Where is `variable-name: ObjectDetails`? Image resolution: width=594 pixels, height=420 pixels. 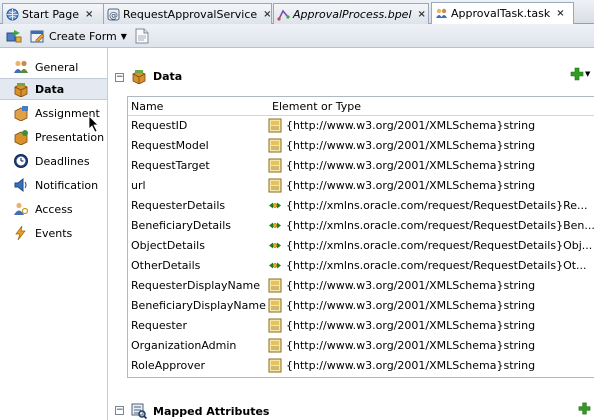
variable-name: ObjectDetails is located at coordinates (168, 245).